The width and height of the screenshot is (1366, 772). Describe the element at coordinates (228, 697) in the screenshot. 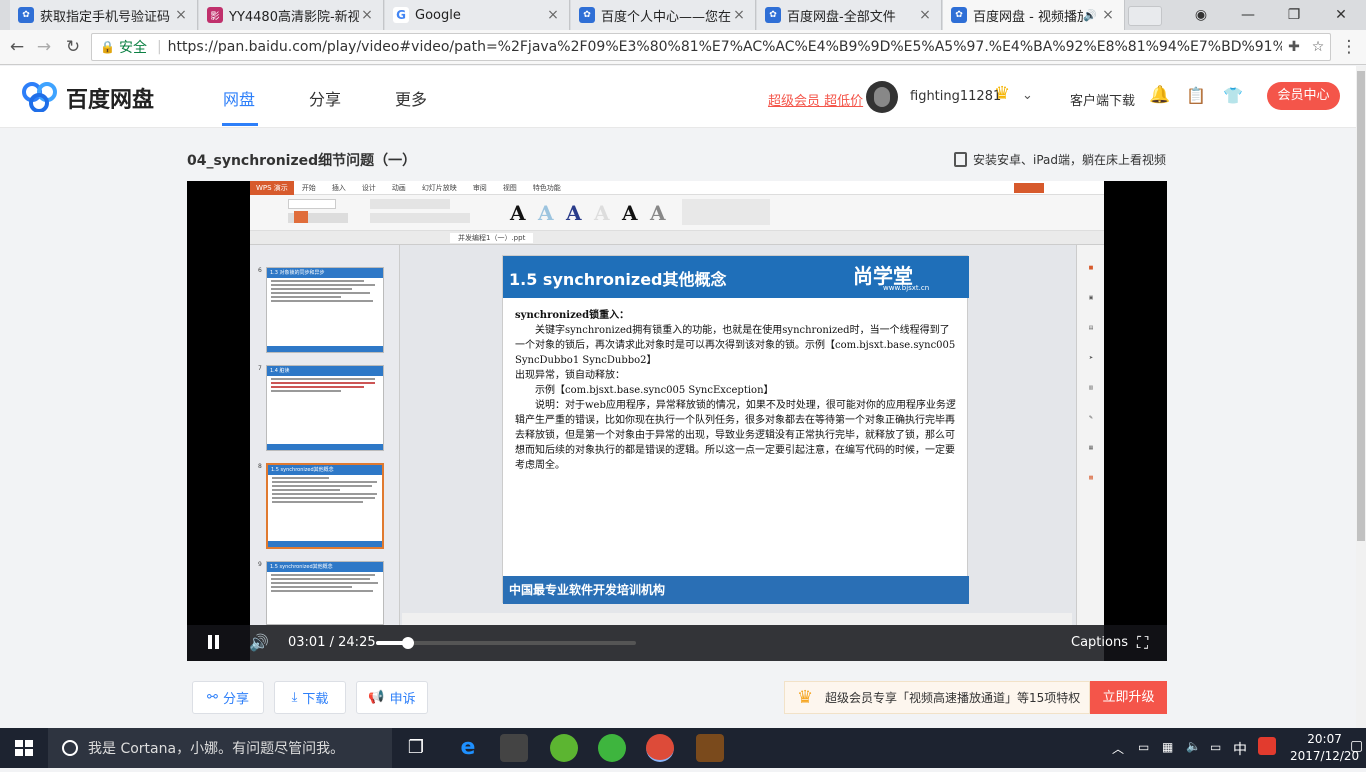

I see `share-button: ⚯ 分享` at that location.